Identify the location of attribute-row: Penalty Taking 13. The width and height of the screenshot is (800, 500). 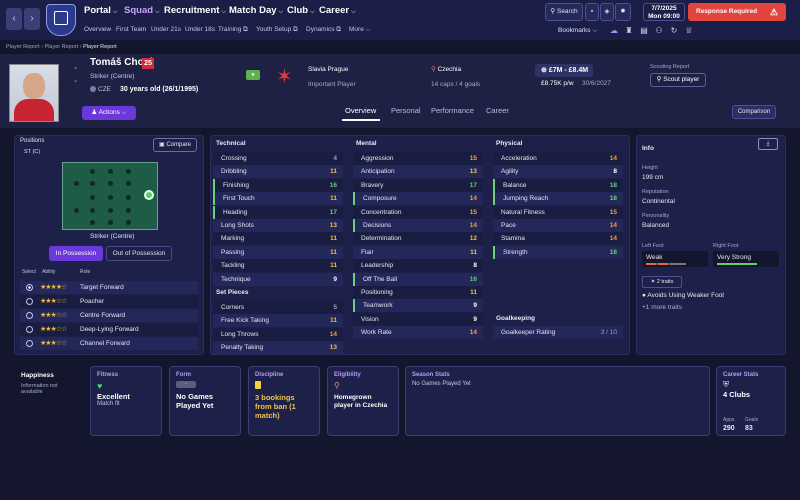
(278, 348).